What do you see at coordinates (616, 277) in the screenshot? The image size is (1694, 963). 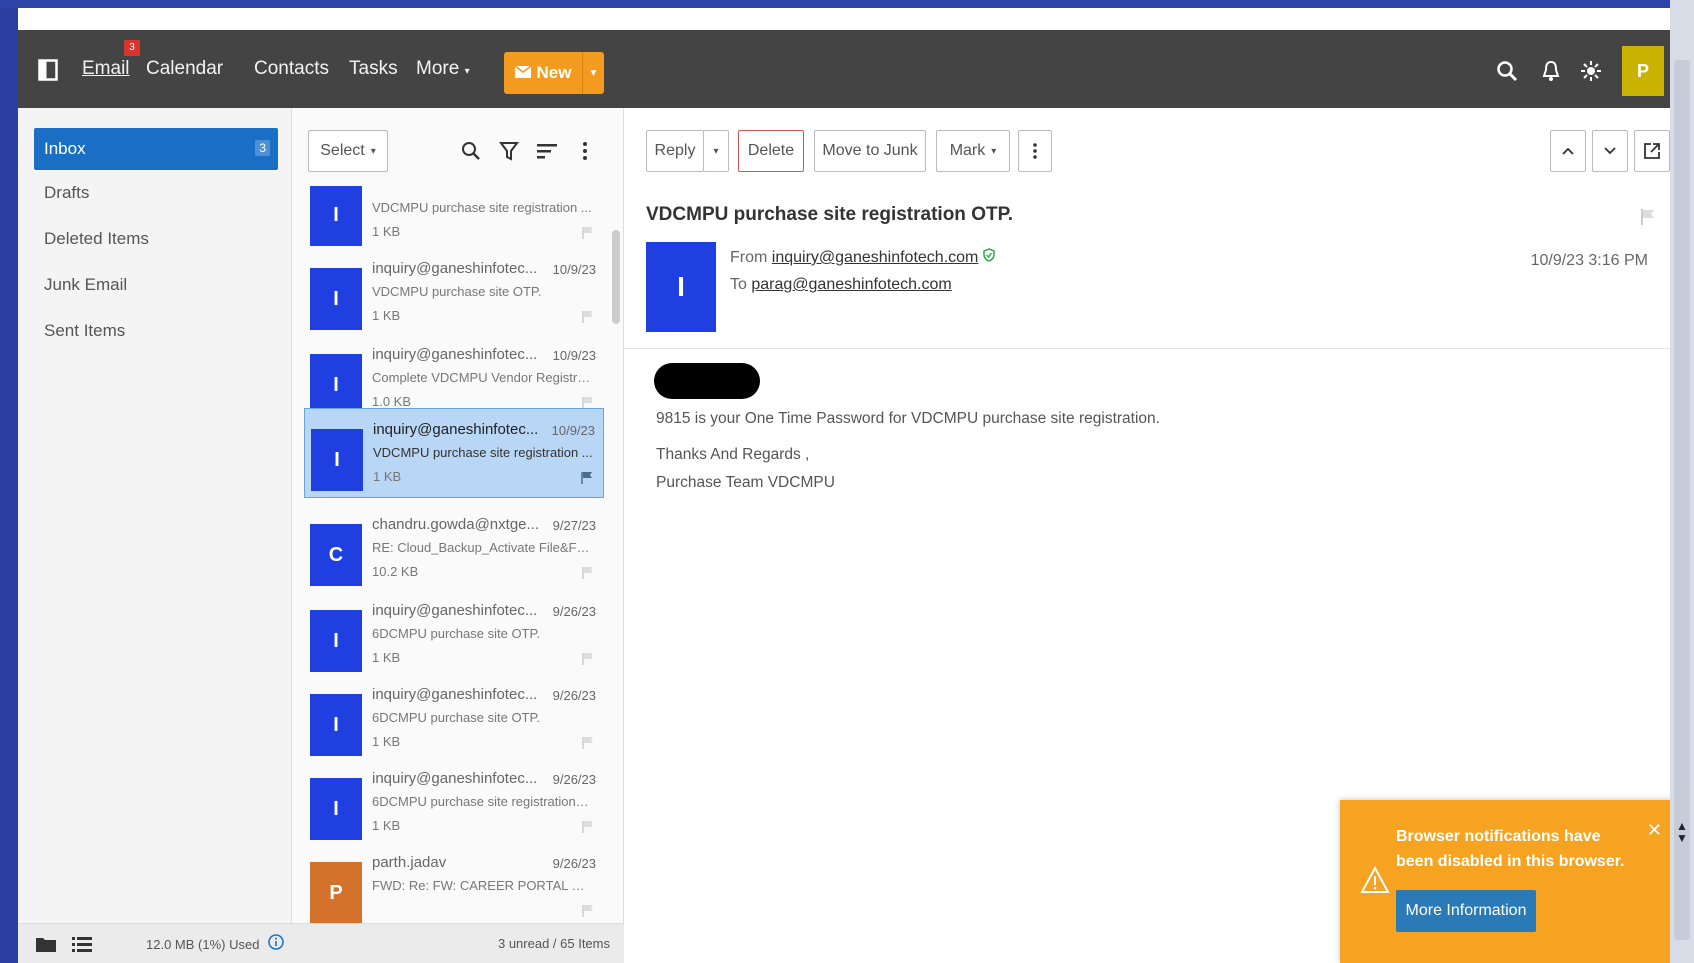 I see `list-scrollbar` at bounding box center [616, 277].